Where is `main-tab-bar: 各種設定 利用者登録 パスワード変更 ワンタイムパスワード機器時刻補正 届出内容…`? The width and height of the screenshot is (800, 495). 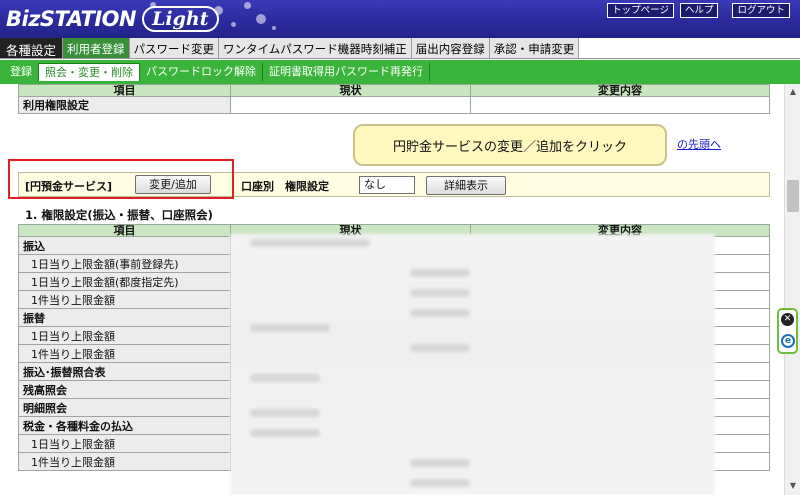
main-tab-bar: 各種設定 利用者登録 パスワード変更 ワンタイムパスワード機器時刻補正 届出内容… is located at coordinates (400, 48).